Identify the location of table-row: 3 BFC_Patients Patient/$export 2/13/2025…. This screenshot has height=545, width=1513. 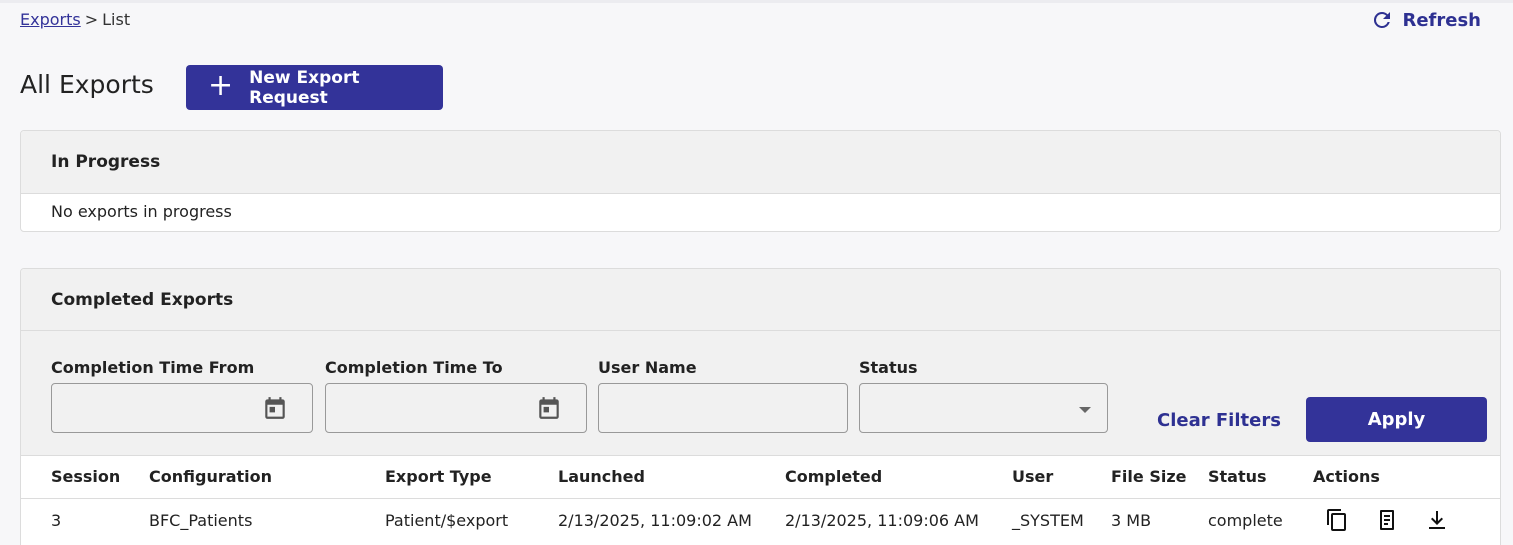
(760, 520).